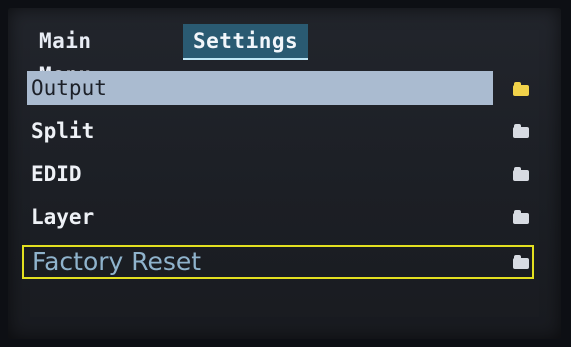 The width and height of the screenshot is (571, 347). What do you see at coordinates (521, 89) in the screenshot?
I see `folder-open-icon` at bounding box center [521, 89].